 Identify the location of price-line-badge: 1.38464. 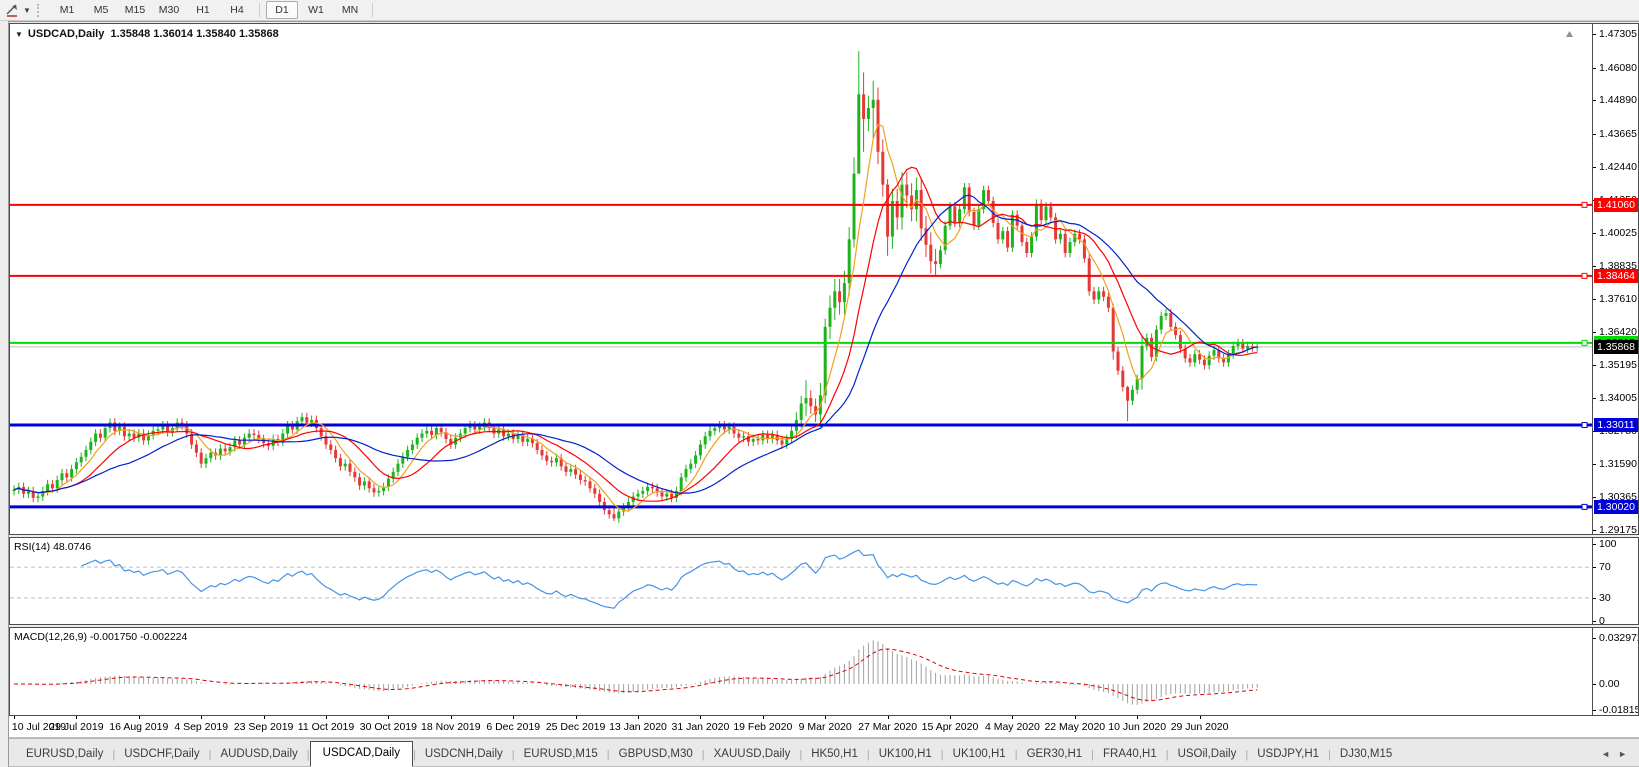
(1616, 275).